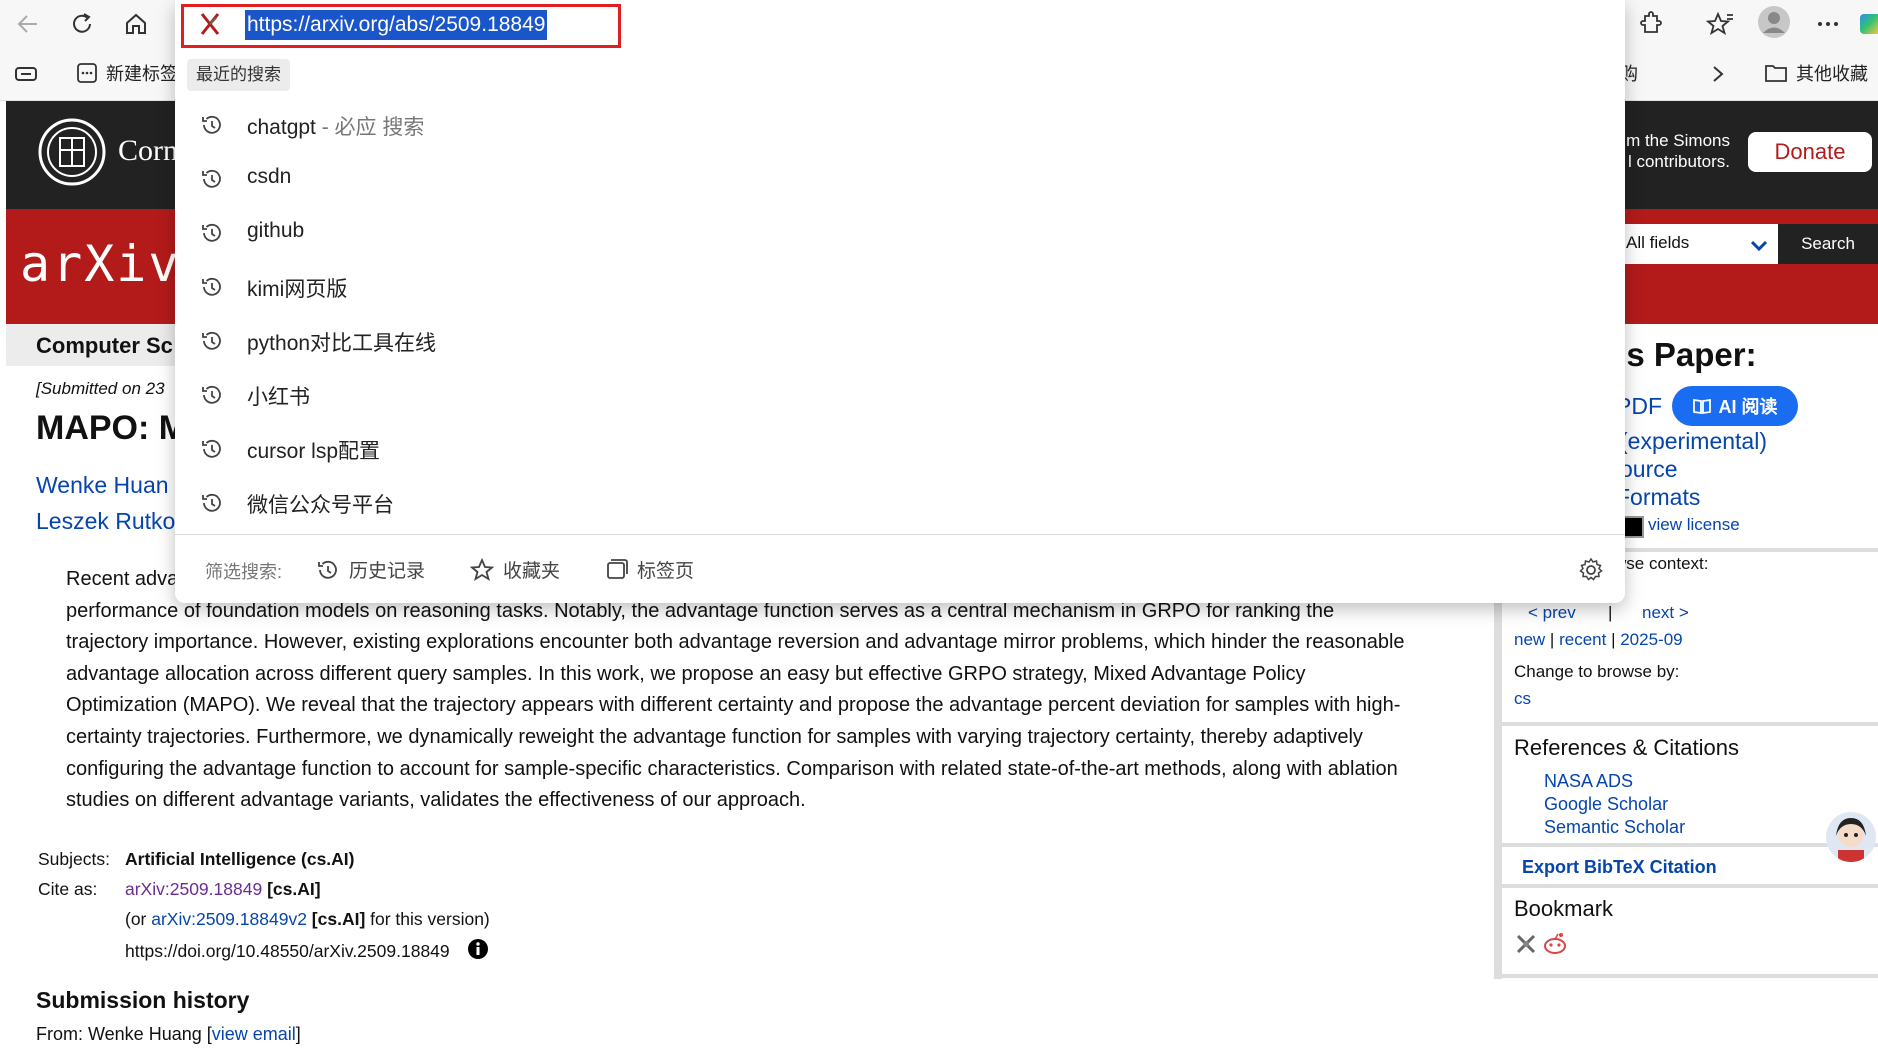 The image size is (1878, 1059). I want to click on history-text: 小红书, so click(278, 397).